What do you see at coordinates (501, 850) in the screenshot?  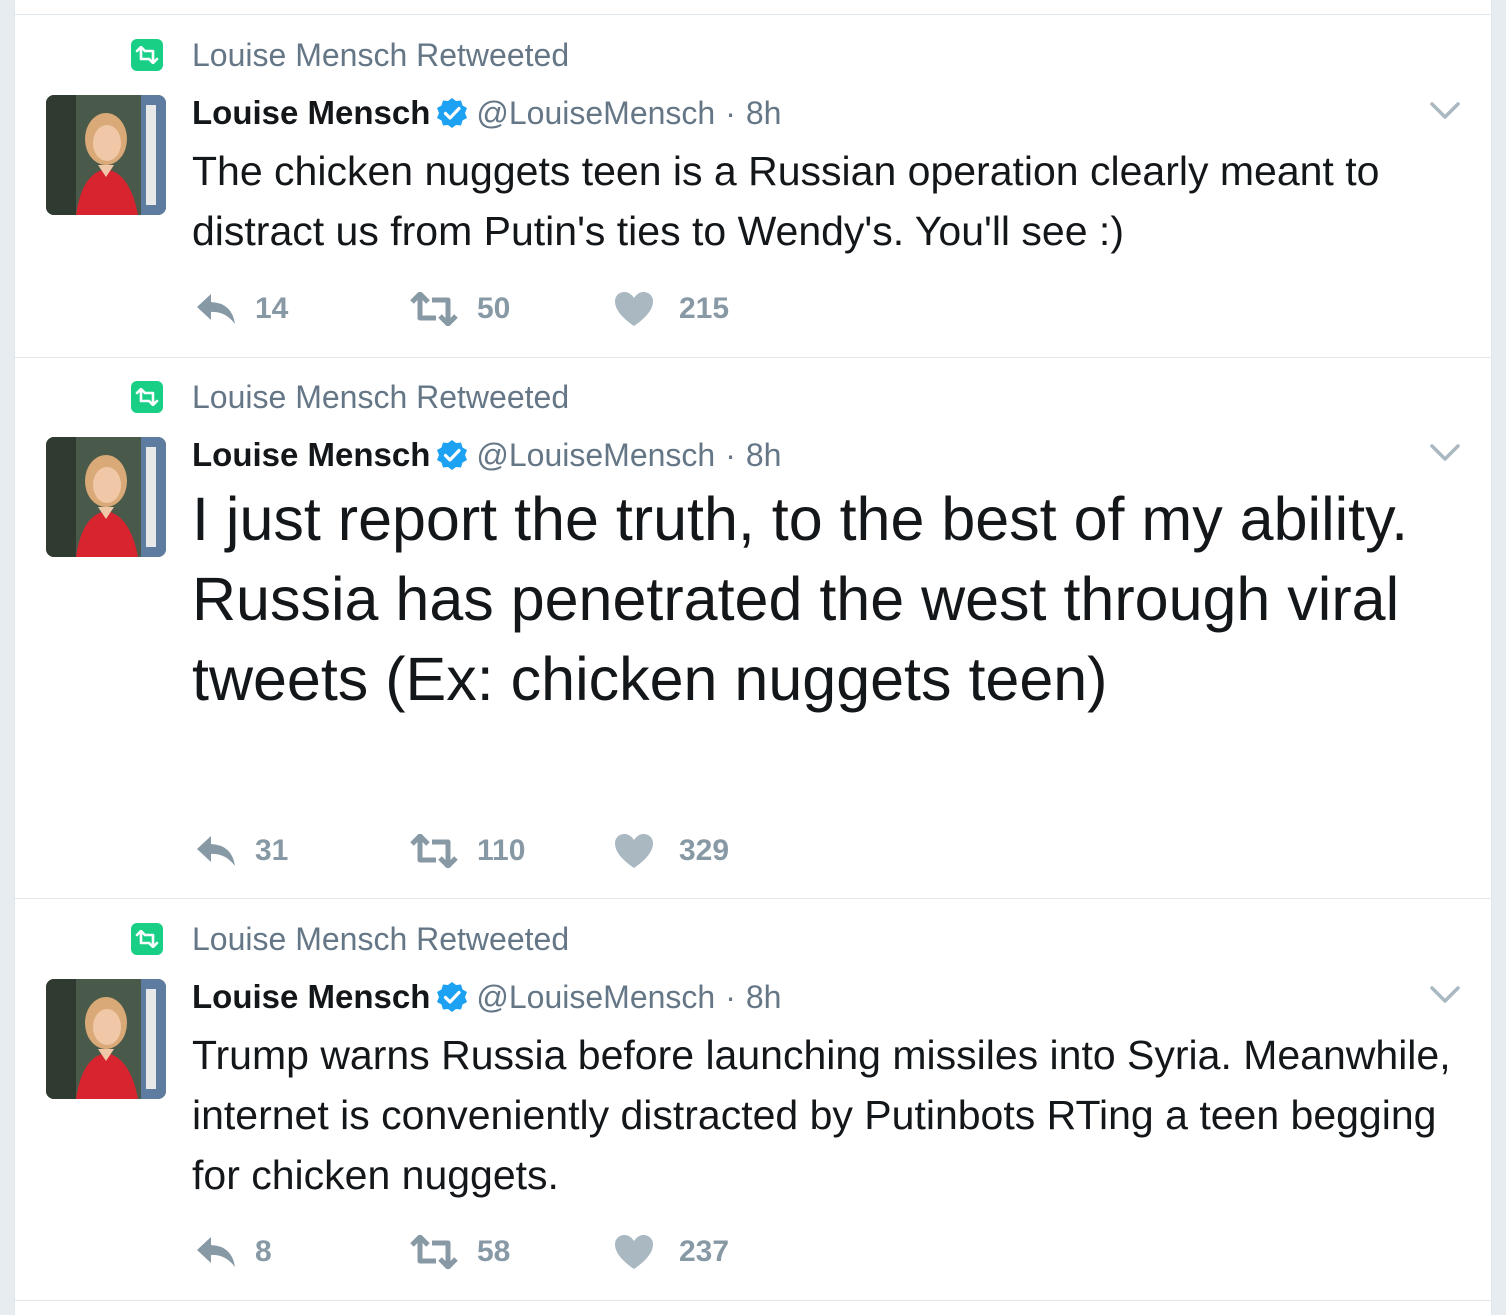 I see `retweet-count: 110` at bounding box center [501, 850].